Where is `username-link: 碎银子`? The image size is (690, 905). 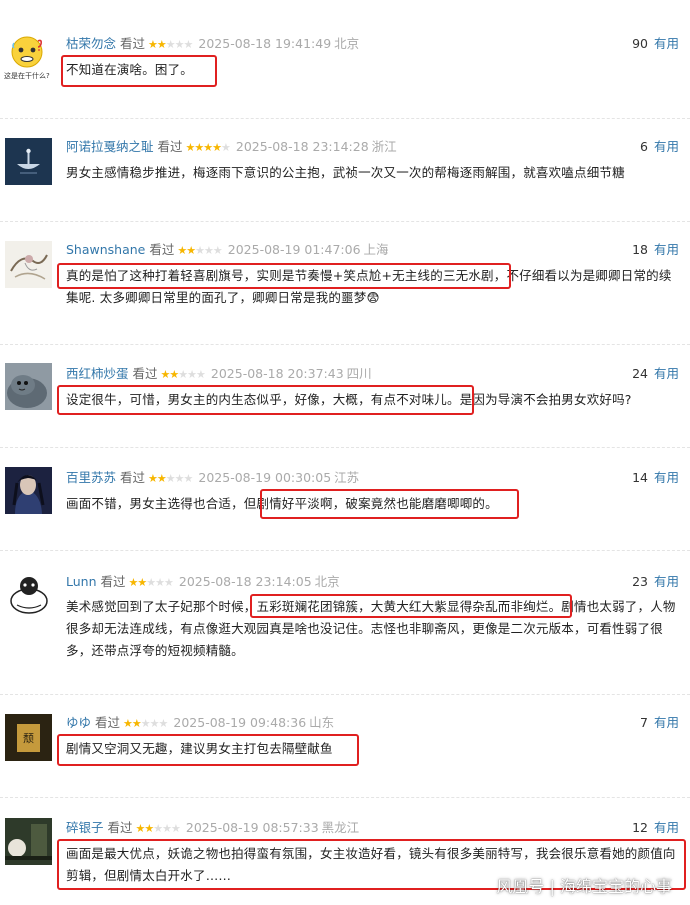 username-link: 碎银子 is located at coordinates (85, 827).